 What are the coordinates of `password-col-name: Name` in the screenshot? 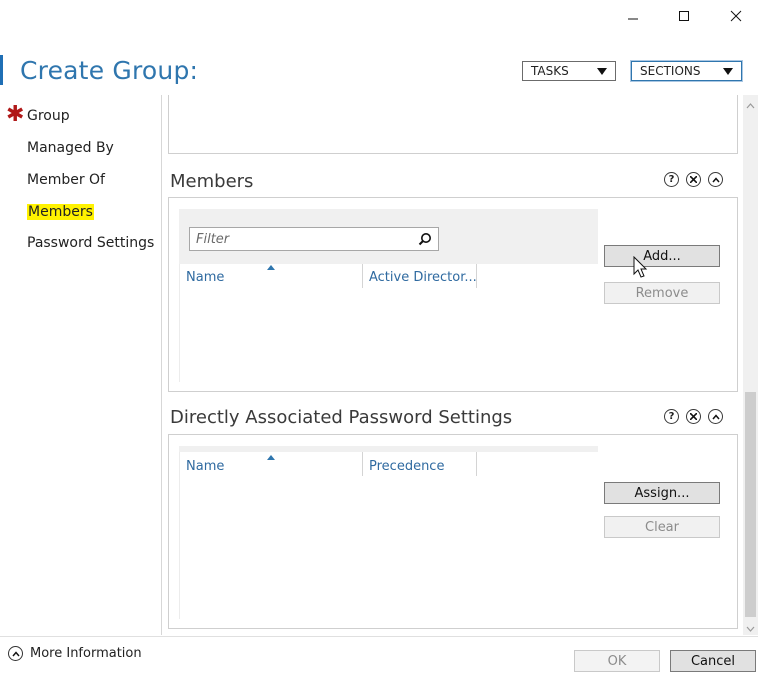 It's located at (205, 466).